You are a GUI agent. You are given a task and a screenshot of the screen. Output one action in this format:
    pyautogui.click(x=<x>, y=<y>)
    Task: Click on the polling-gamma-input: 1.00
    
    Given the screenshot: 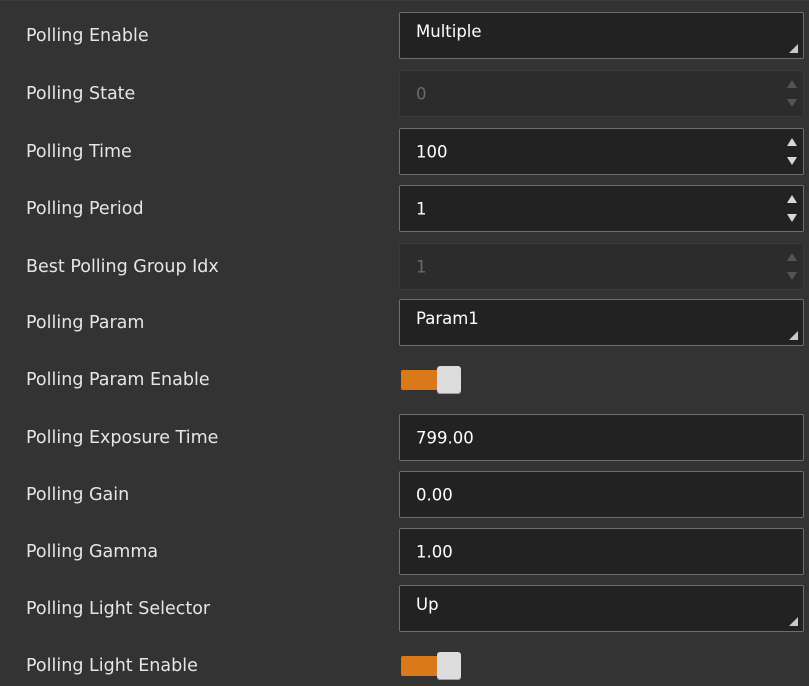 What is the action you would take?
    pyautogui.click(x=601, y=551)
    